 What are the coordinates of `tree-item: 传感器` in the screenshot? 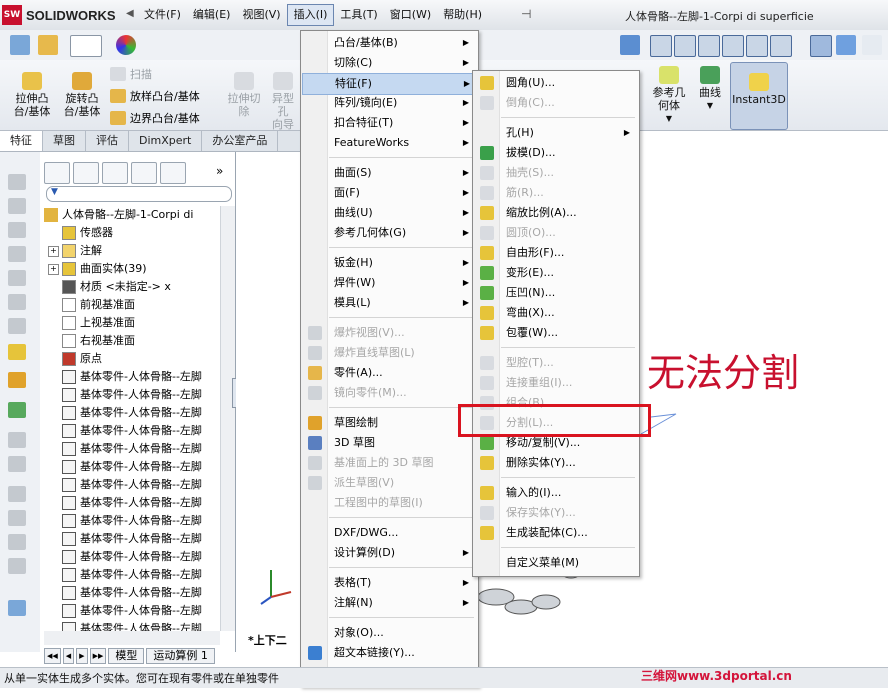 It's located at (87, 233).